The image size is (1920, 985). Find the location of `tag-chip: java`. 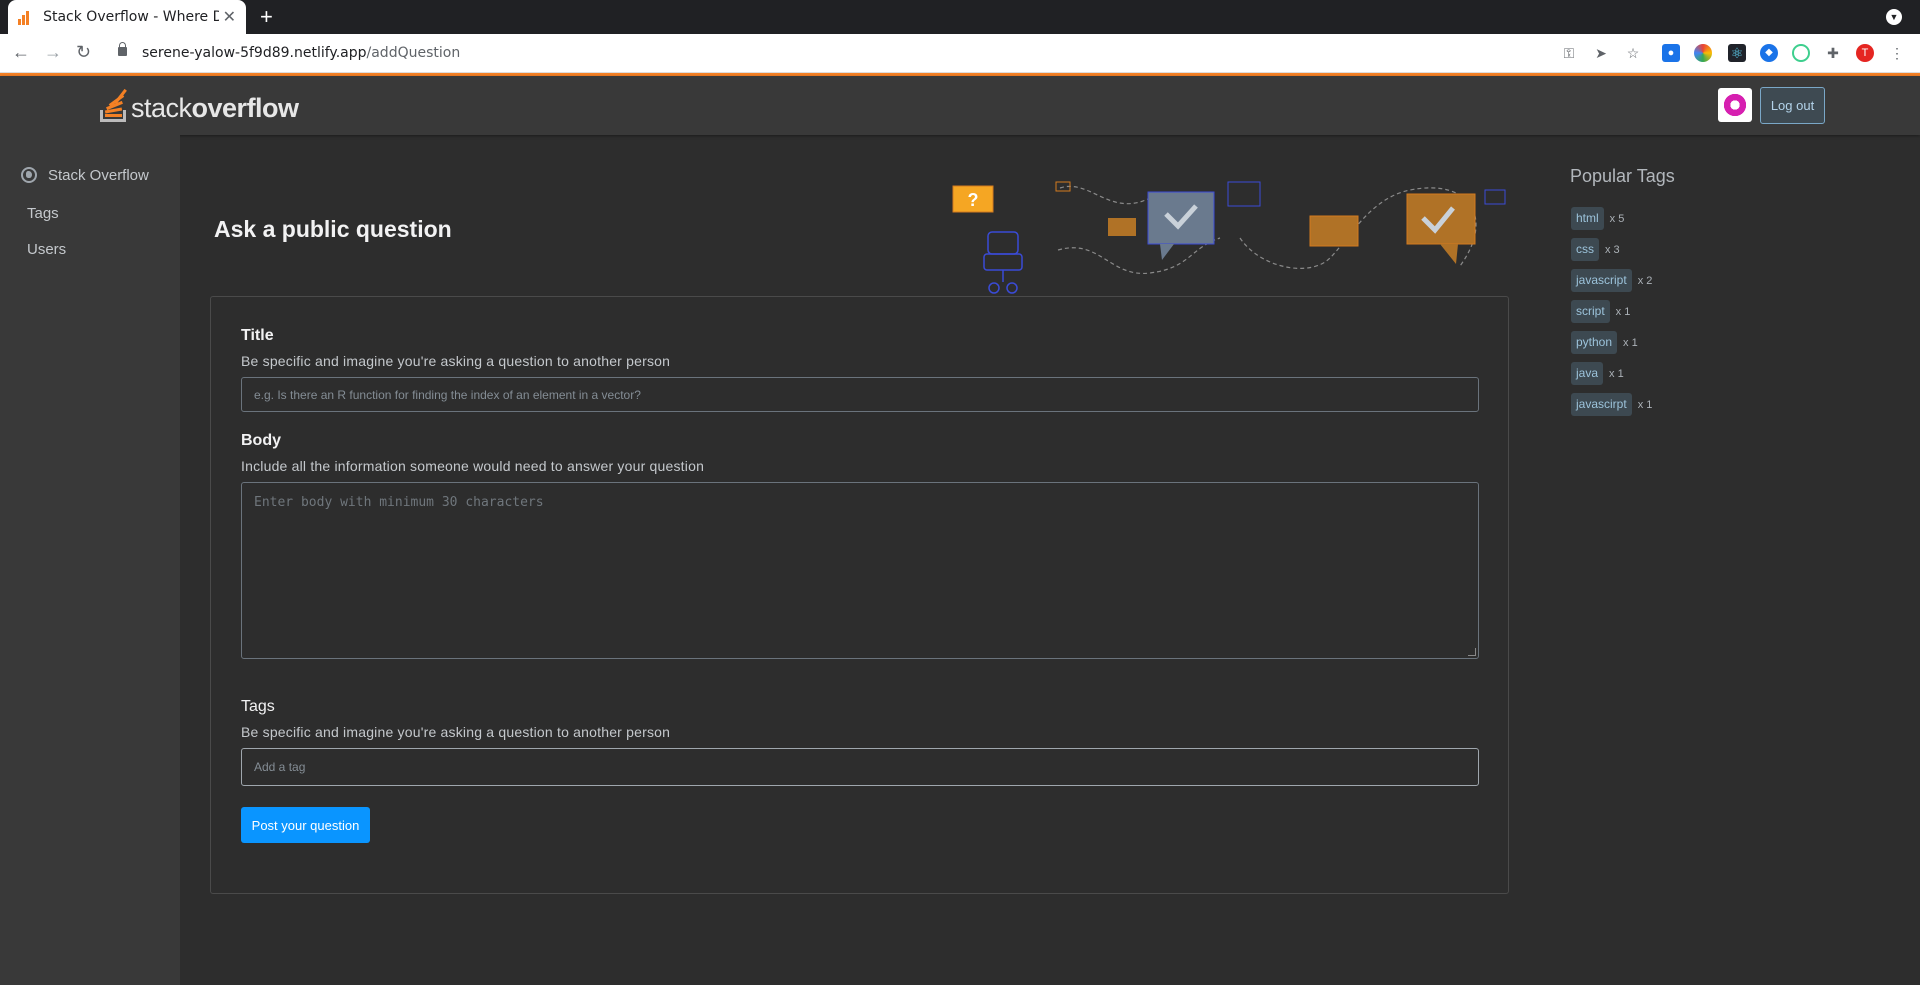

tag-chip: java is located at coordinates (1587, 373).